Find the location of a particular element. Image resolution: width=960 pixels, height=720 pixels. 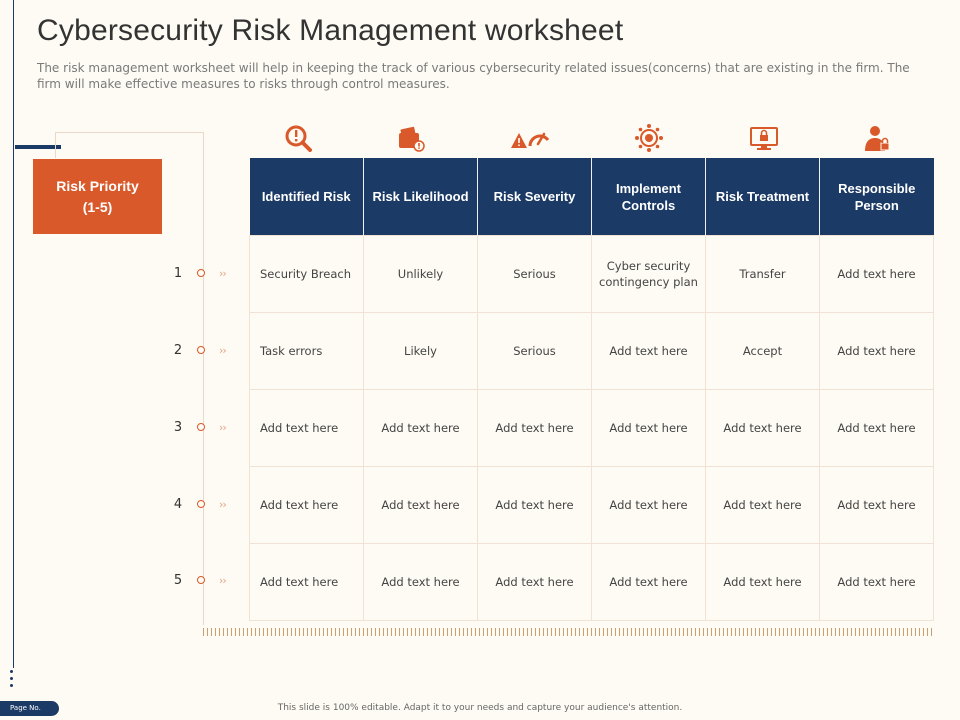

column-header: Responsible Person is located at coordinates (876, 197).